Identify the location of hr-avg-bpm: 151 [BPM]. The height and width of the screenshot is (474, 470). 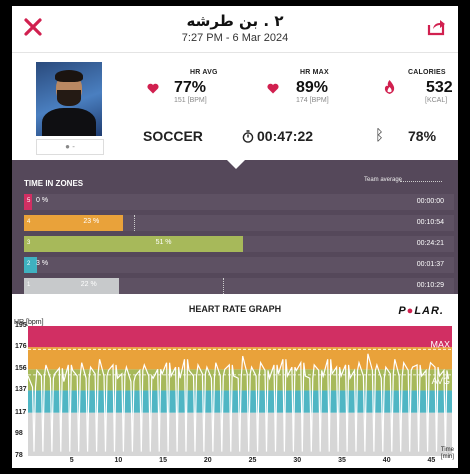
(190, 100).